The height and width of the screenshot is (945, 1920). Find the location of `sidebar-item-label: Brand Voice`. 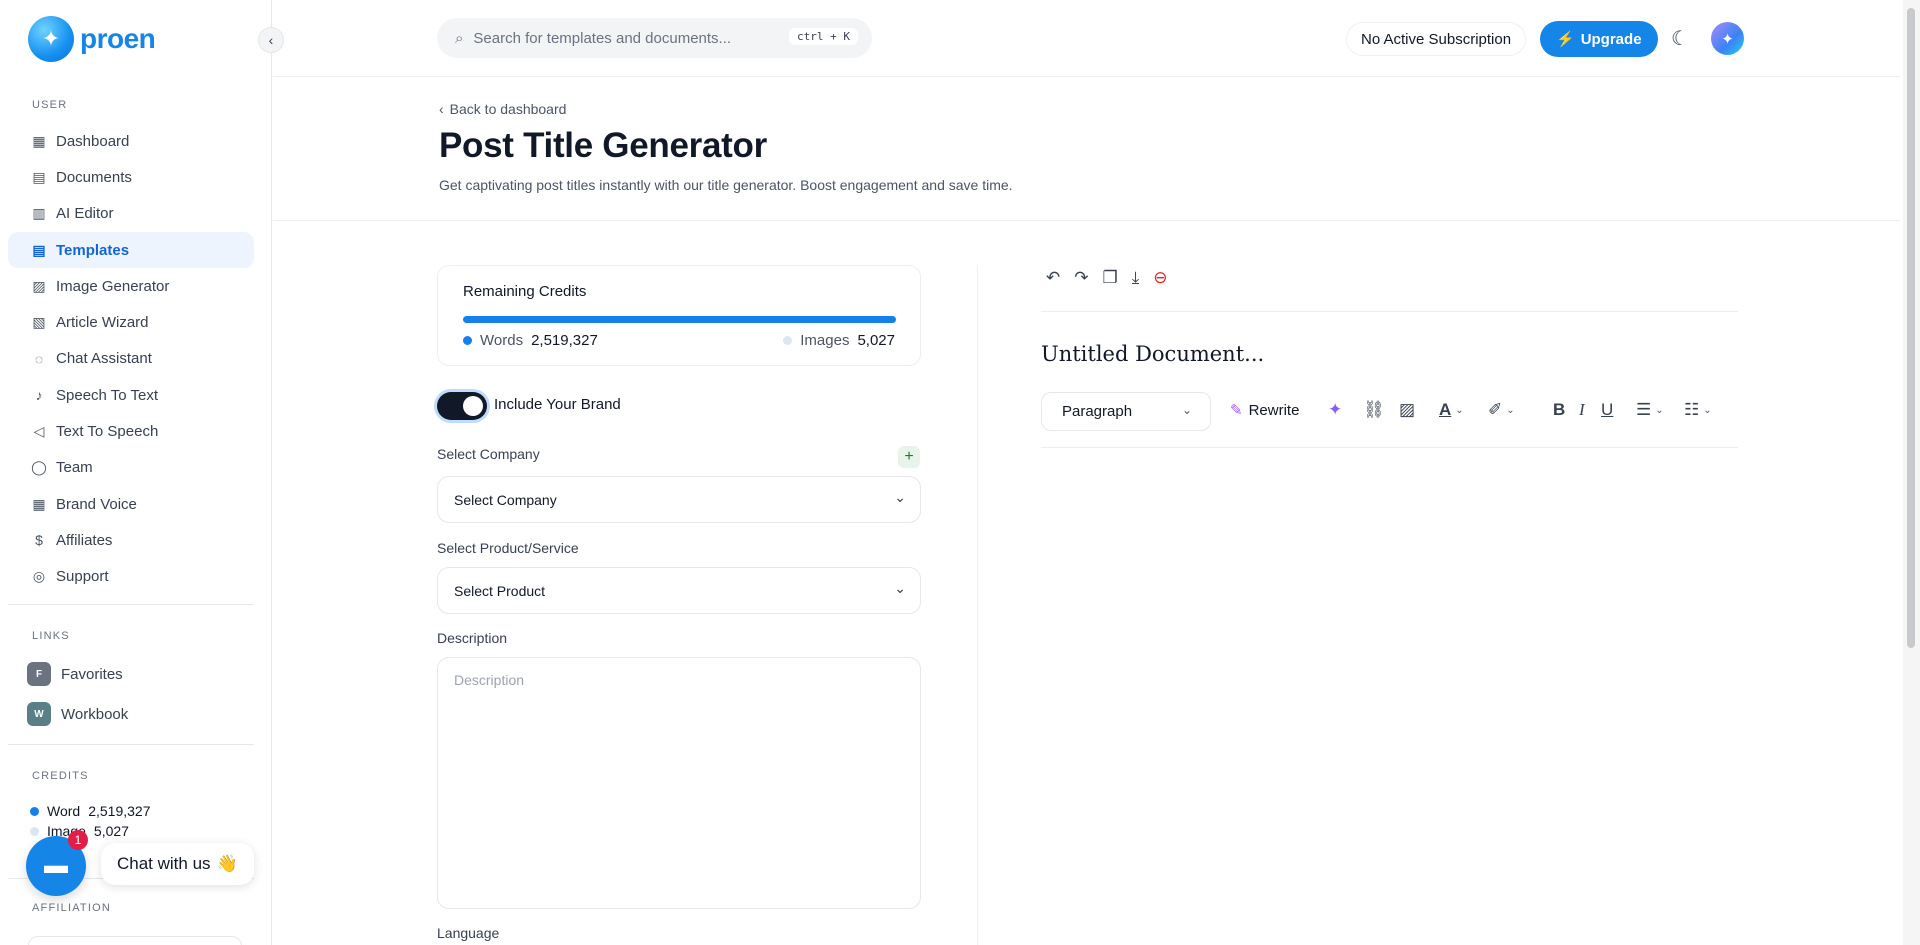

sidebar-item-label: Brand Voice is located at coordinates (96, 504).